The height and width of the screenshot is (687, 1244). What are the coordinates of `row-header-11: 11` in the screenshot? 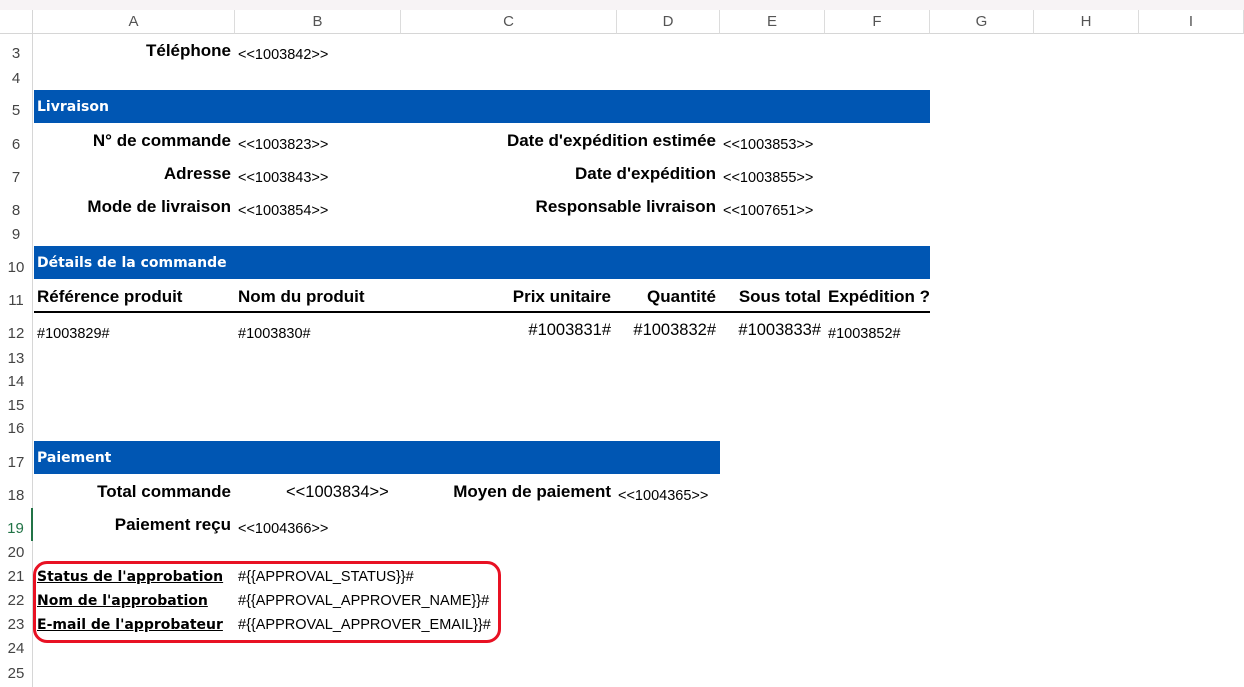 It's located at (16, 297).